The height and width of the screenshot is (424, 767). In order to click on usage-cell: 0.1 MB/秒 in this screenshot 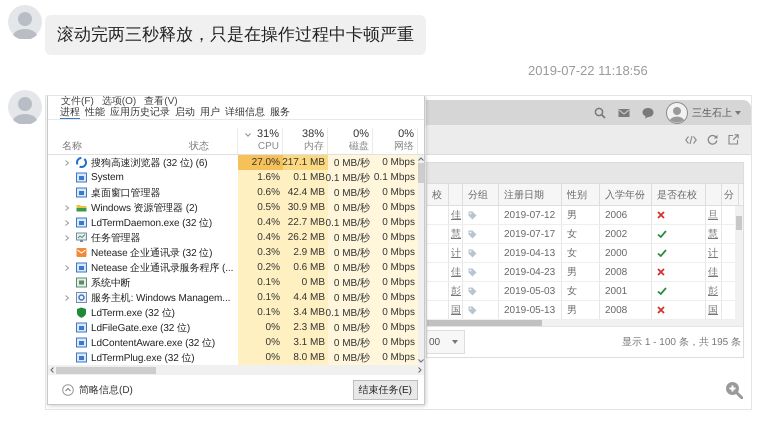, I will do `click(350, 177)`.